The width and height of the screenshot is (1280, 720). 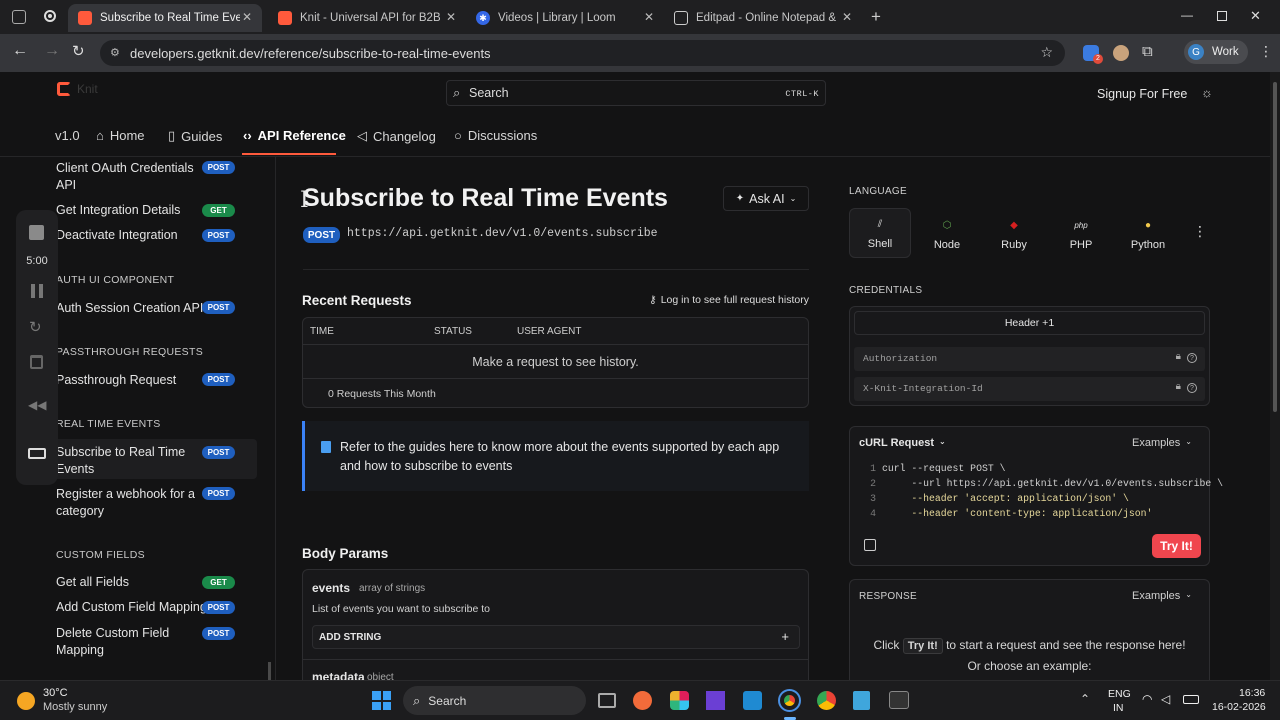 What do you see at coordinates (126, 460) in the screenshot?
I see `sidebar-item-subscribe: Subscribe to Real Time Events` at bounding box center [126, 460].